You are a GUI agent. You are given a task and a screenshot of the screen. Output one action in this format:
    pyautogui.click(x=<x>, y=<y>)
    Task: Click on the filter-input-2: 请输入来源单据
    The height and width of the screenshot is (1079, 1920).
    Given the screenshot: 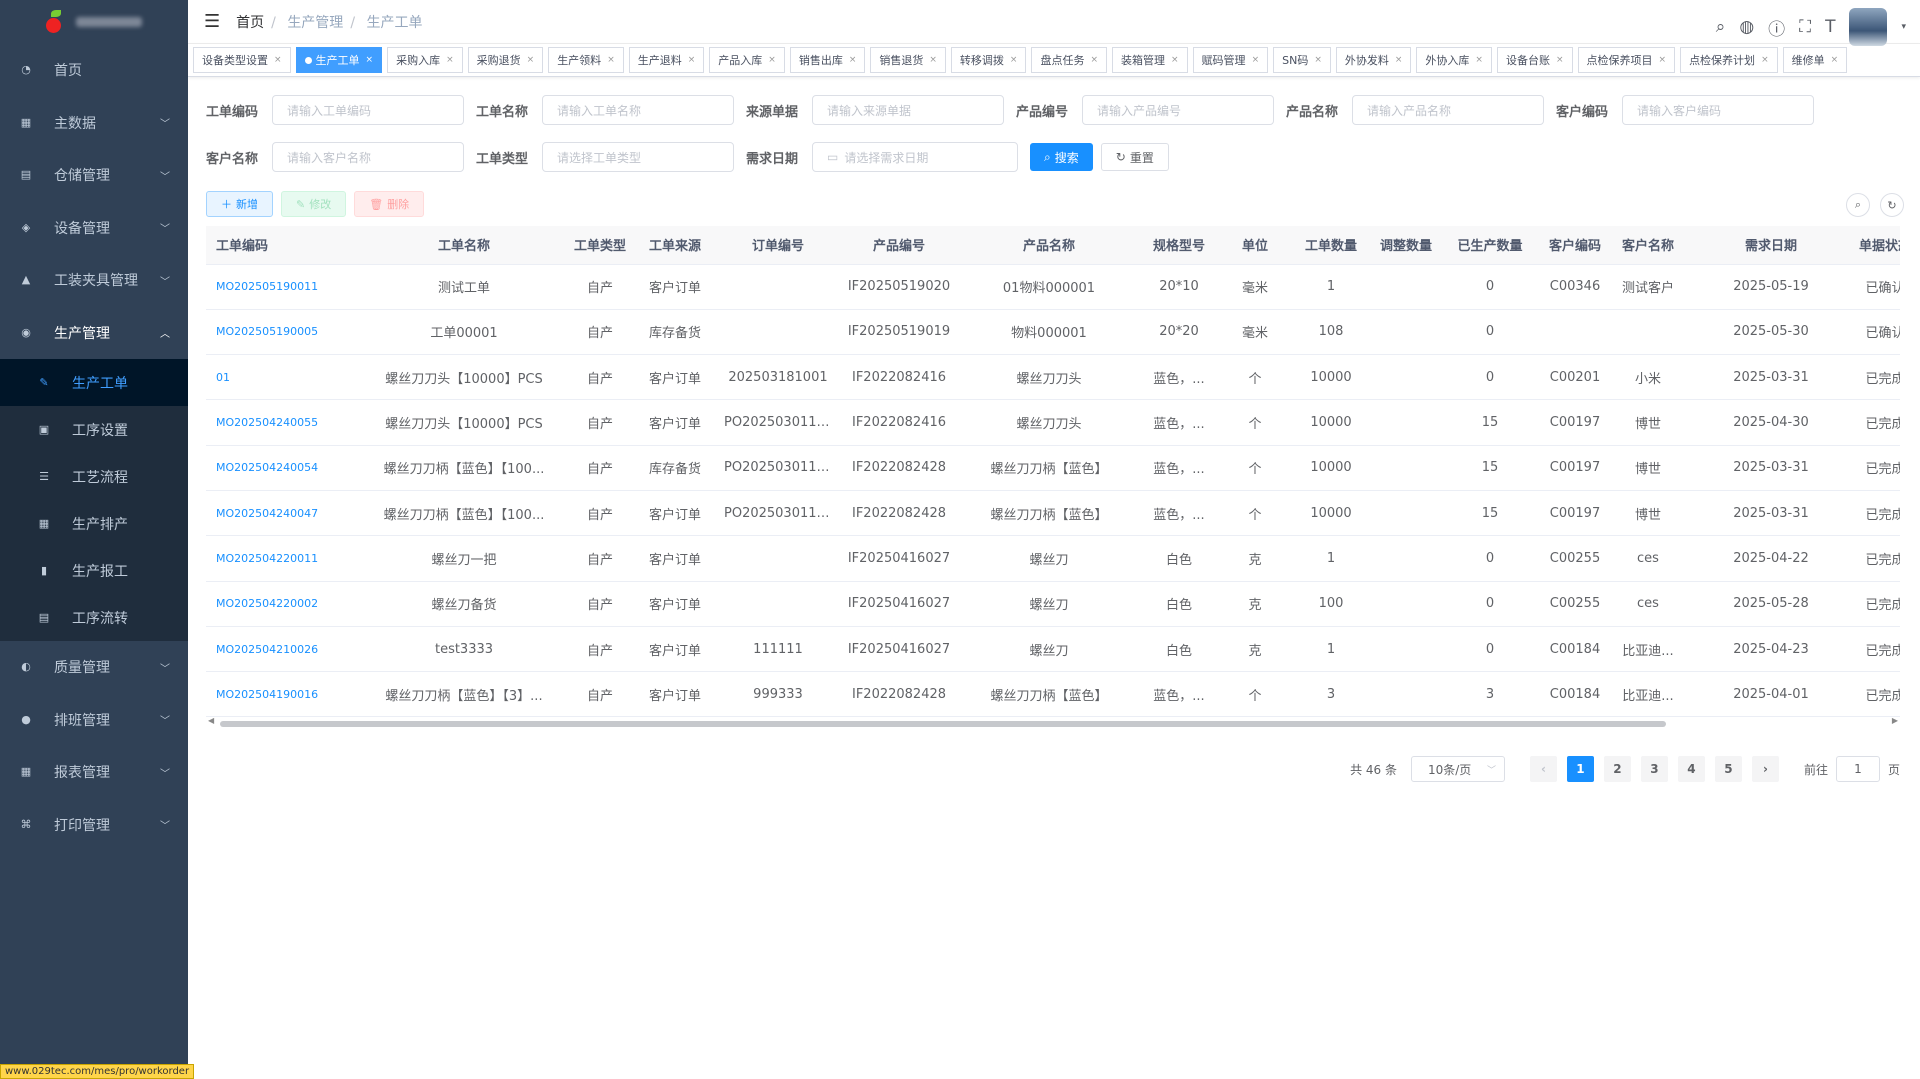 What is the action you would take?
    pyautogui.click(x=908, y=110)
    